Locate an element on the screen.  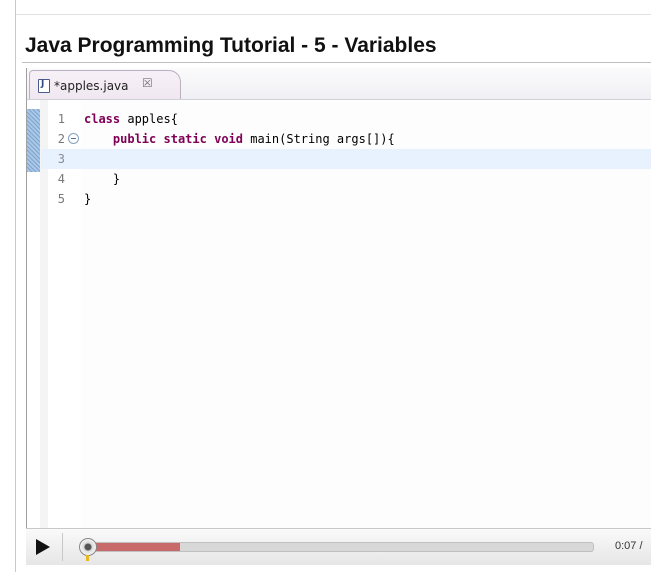
code-line: 1 class apples{ is located at coordinates (339, 119).